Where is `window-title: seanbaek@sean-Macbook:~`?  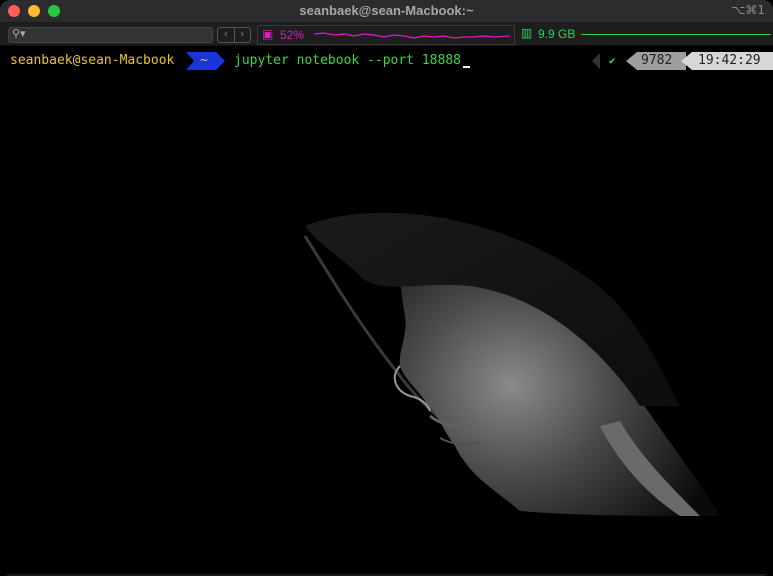 window-title: seanbaek@sean-Macbook:~ is located at coordinates (386, 10).